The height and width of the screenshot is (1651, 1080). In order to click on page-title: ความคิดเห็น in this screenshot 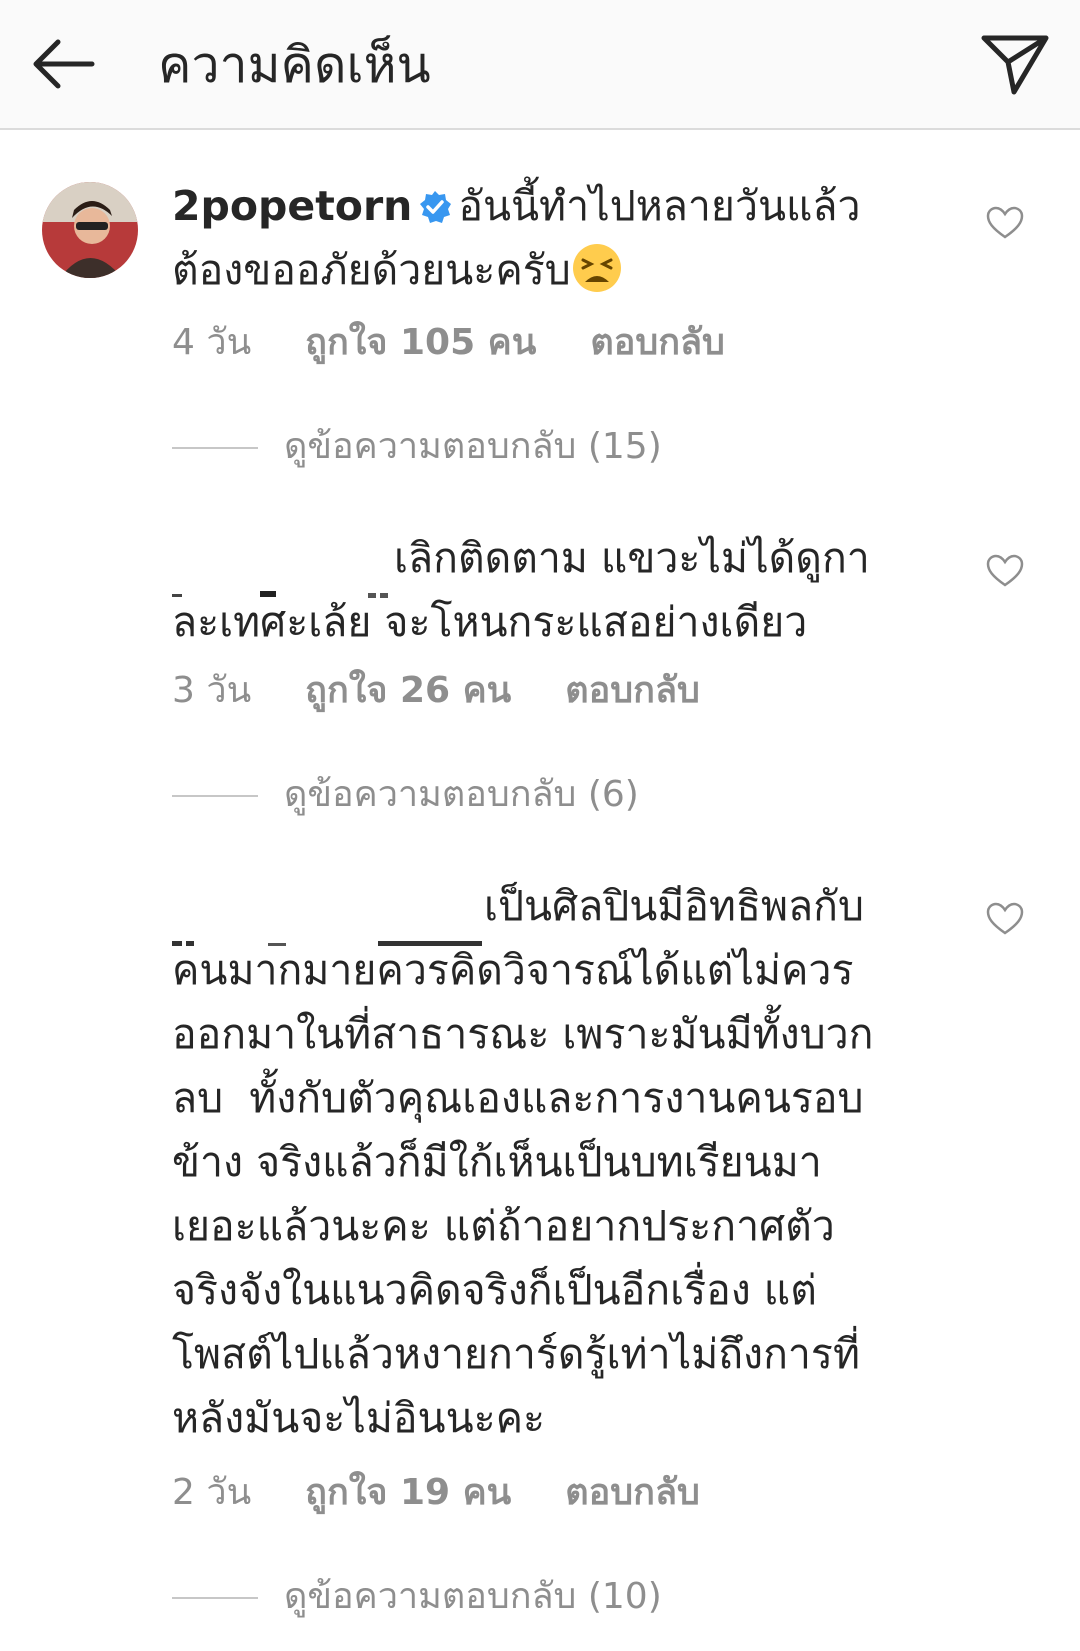, I will do `click(294, 65)`.